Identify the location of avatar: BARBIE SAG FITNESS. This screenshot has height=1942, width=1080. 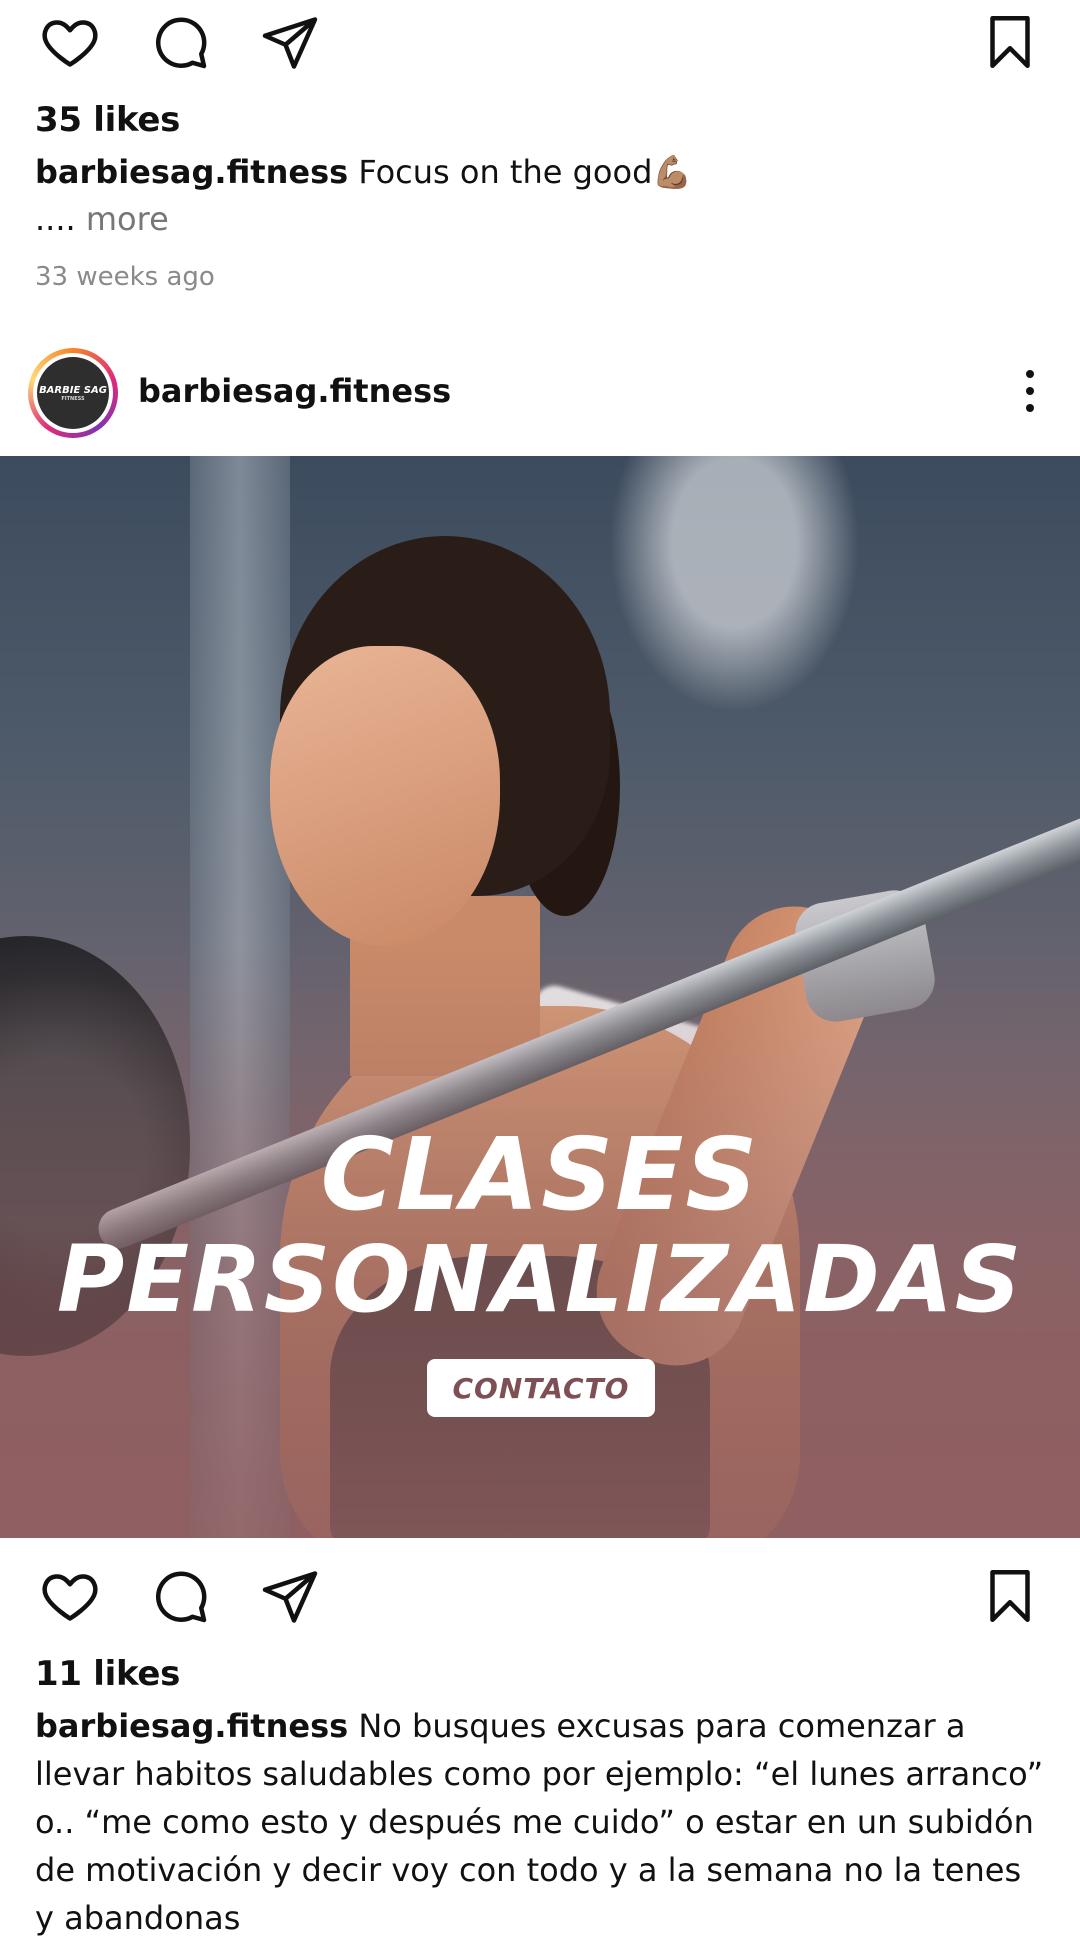
(73, 393).